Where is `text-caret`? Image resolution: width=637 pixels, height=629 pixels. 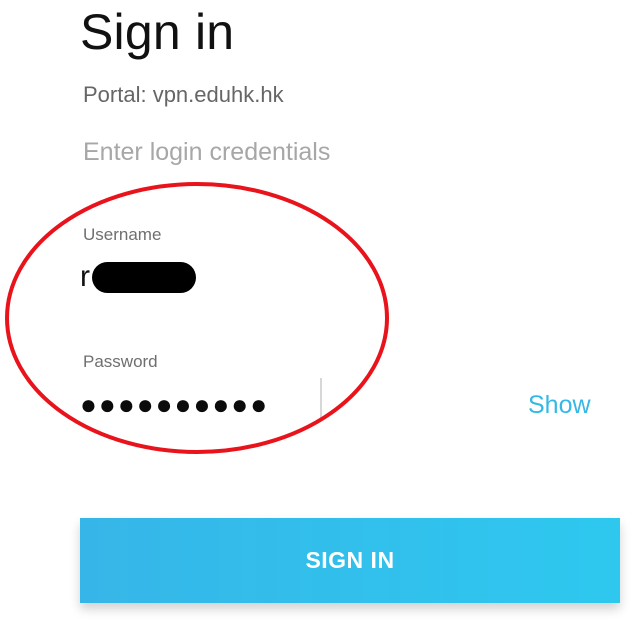
text-caret is located at coordinates (321, 398).